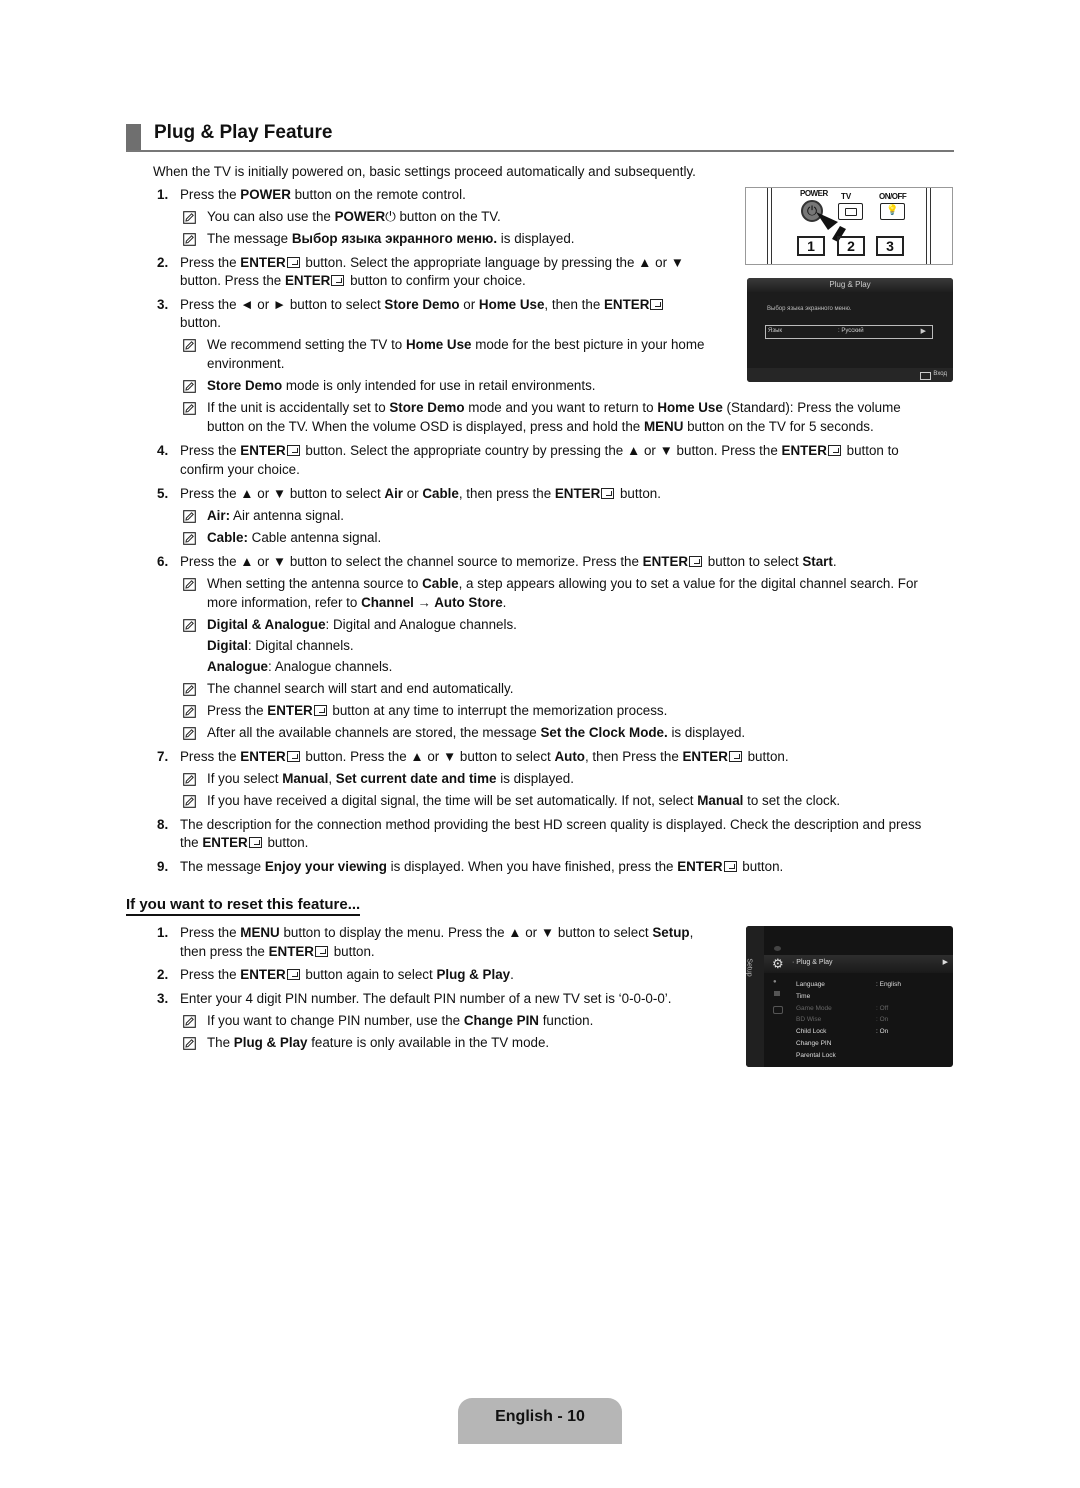 Image resolution: width=1080 pixels, height=1488 pixels. What do you see at coordinates (275, 515) in the screenshot?
I see `step-5-note-1: Air: Air antenna signal.` at bounding box center [275, 515].